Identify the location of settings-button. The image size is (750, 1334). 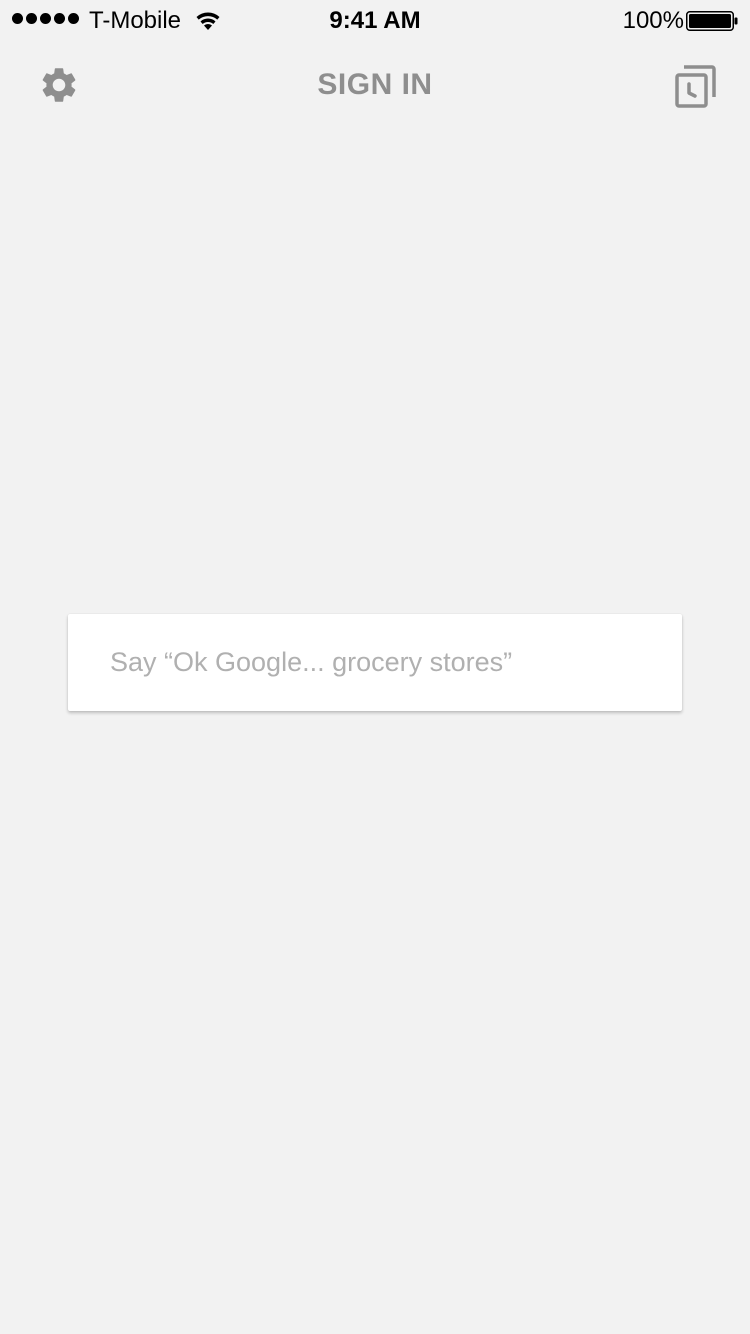
(59, 85).